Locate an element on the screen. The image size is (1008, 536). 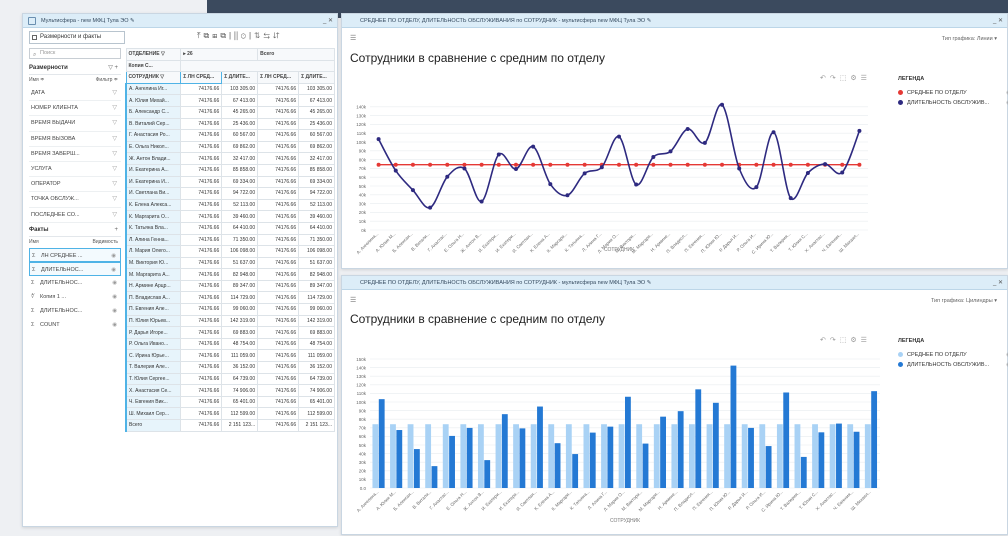
value-cell: 64 410.00 is located at coordinates (316, 228).